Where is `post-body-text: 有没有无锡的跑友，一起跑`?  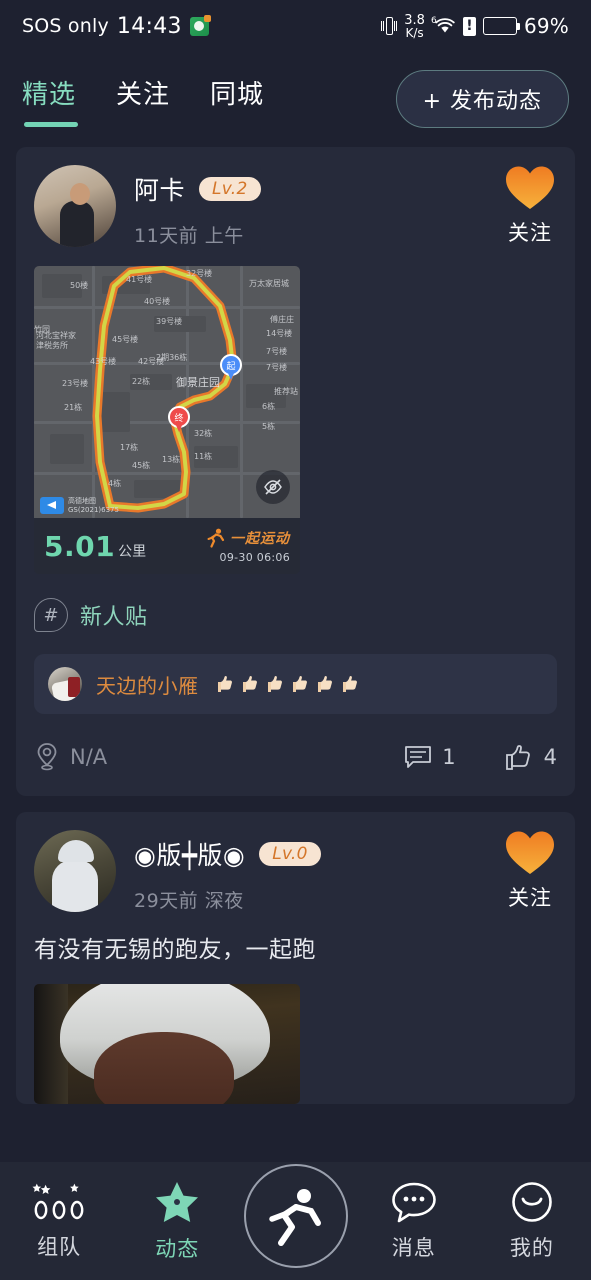 post-body-text: 有没有无锡的跑友，一起跑 is located at coordinates (175, 950).